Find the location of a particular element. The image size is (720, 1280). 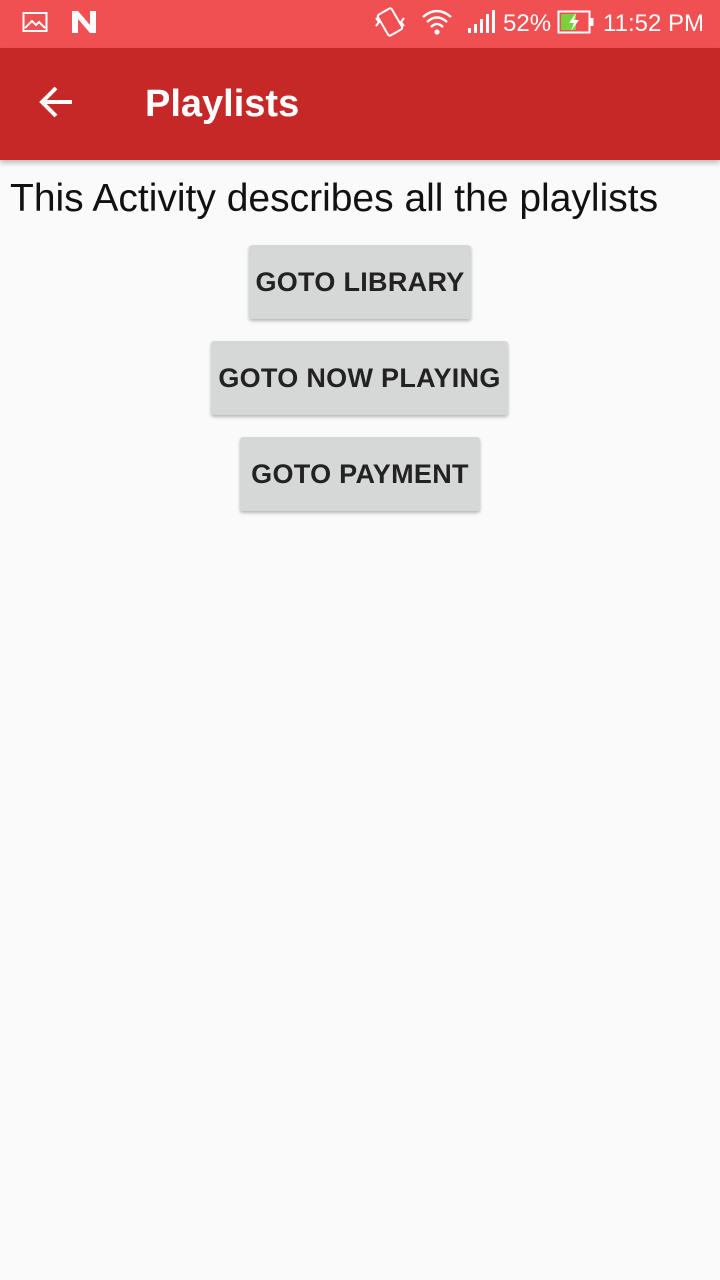

vibrate-icon is located at coordinates (390, 24).